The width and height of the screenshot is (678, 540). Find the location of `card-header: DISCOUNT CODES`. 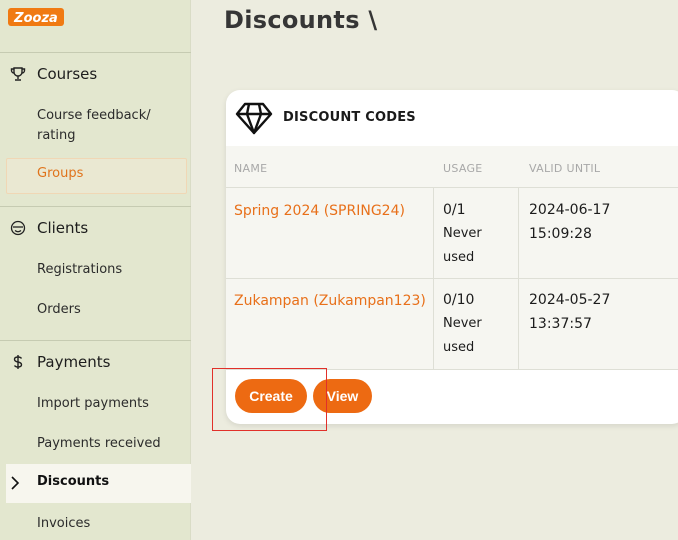

card-header: DISCOUNT CODES is located at coordinates (452, 118).